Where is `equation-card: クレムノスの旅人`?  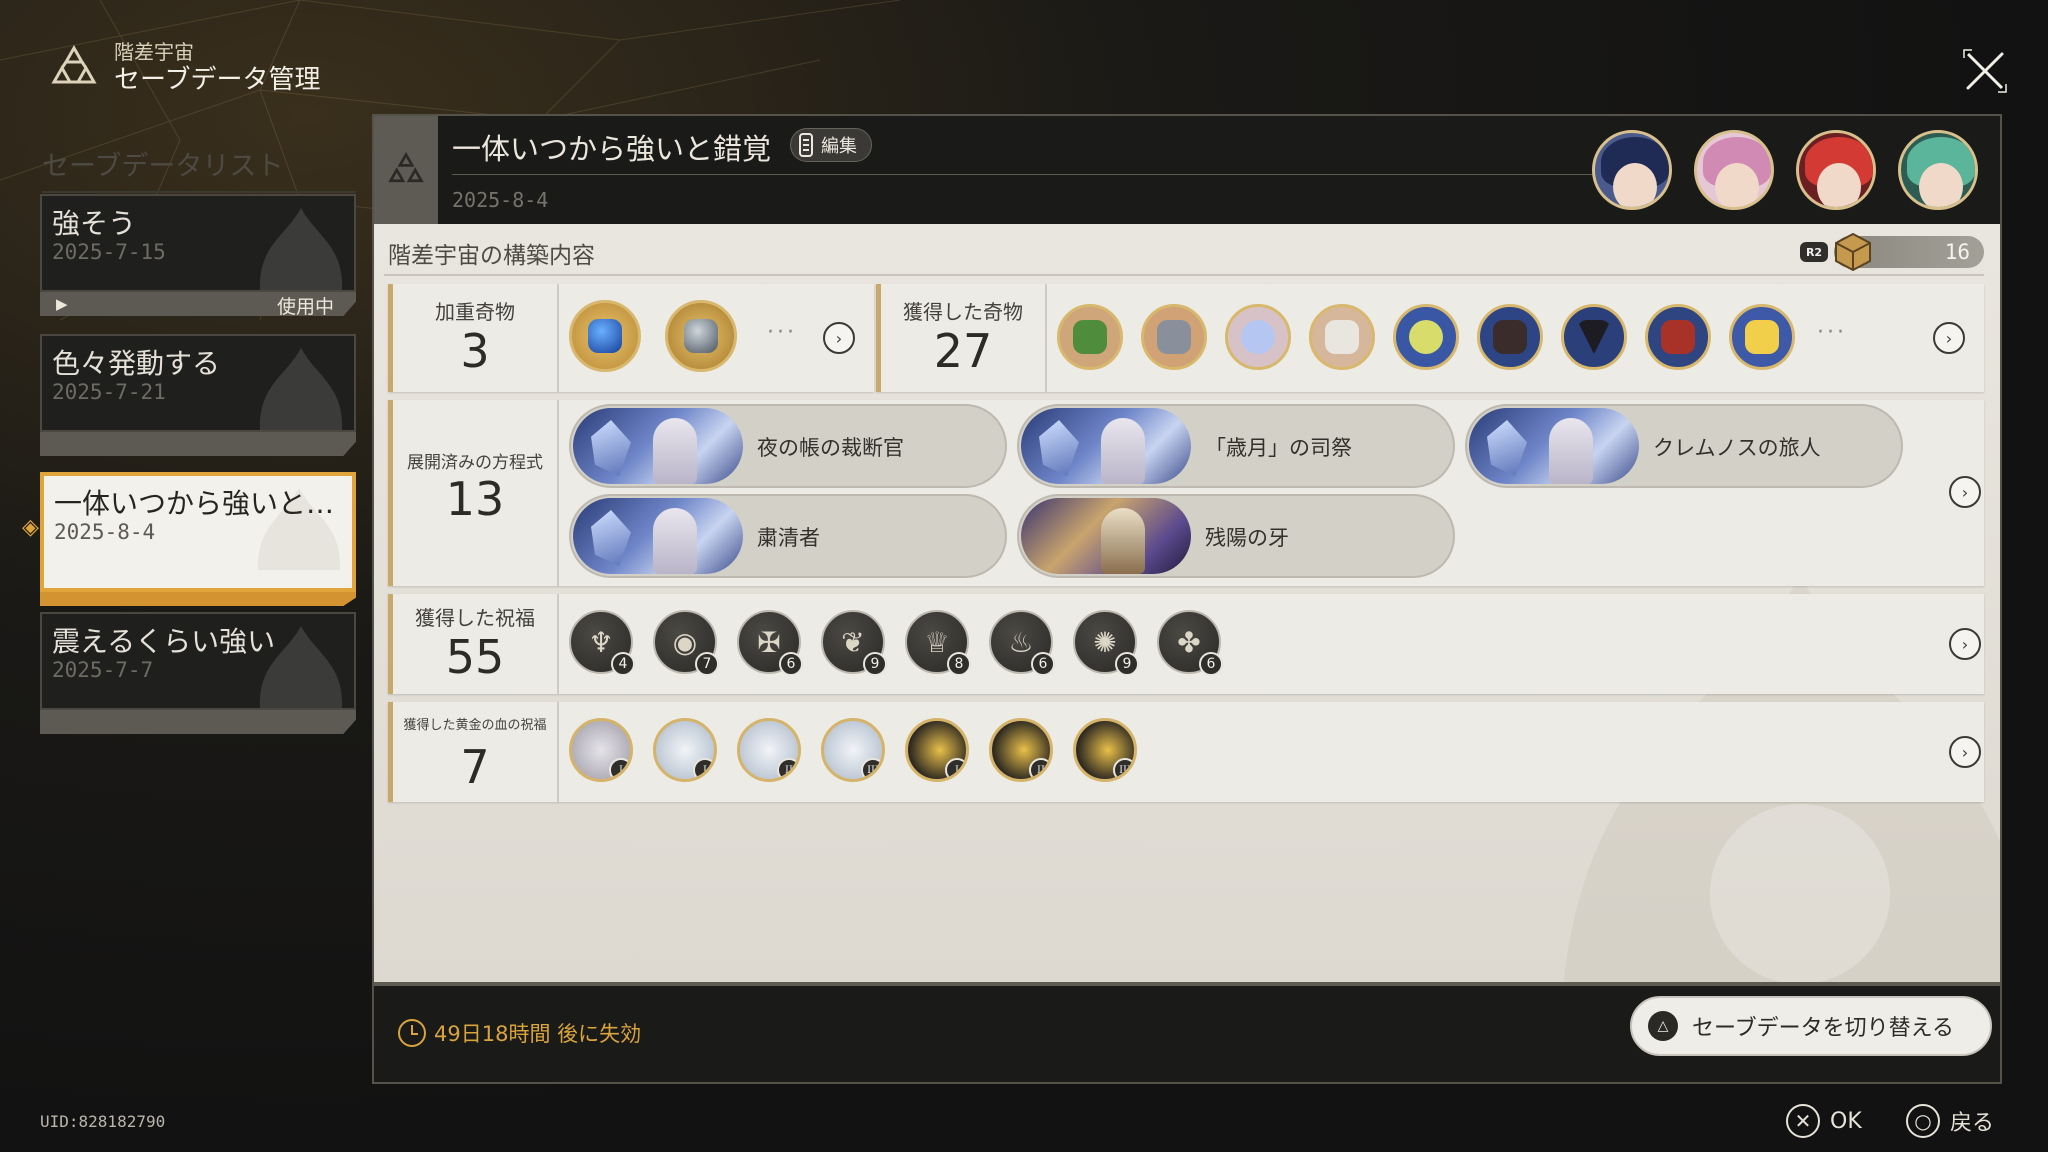
equation-card: クレムノスの旅人 is located at coordinates (1684, 446).